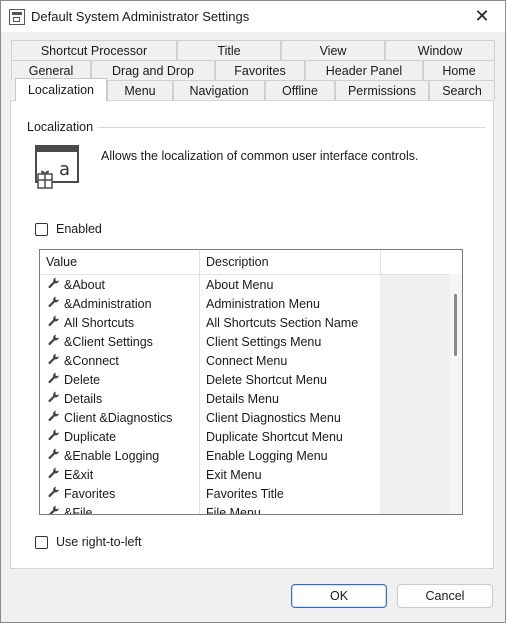 Image resolution: width=506 pixels, height=623 pixels. Describe the element at coordinates (234, 474) in the screenshot. I see `row-description: Exit Menu` at that location.